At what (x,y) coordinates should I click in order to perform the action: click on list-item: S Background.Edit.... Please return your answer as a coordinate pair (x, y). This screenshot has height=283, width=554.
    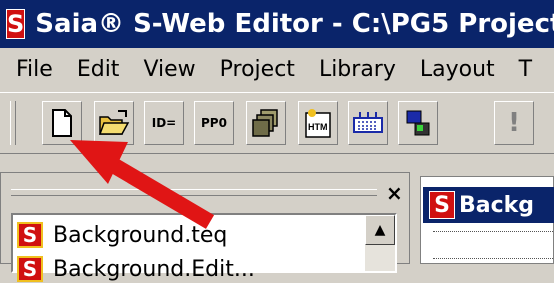
    Looking at the image, I should click on (136, 269).